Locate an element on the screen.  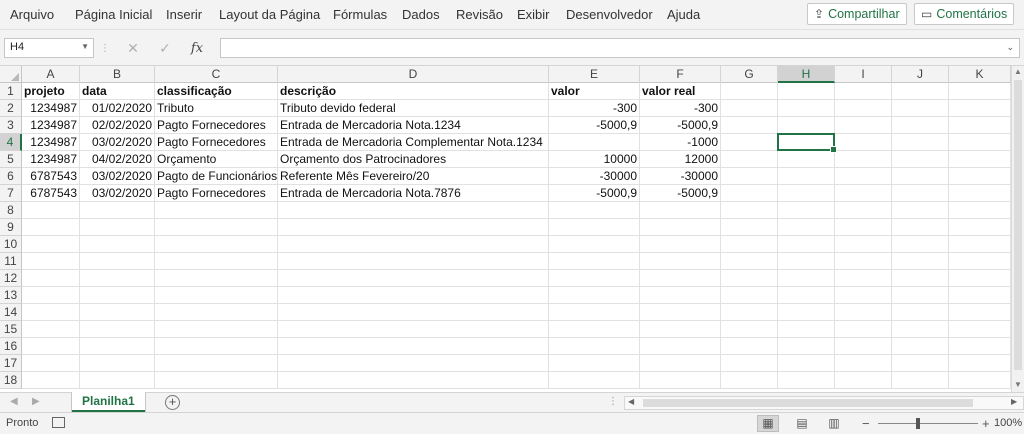
page-layout-view-icon: ▤ is located at coordinates (802, 423).